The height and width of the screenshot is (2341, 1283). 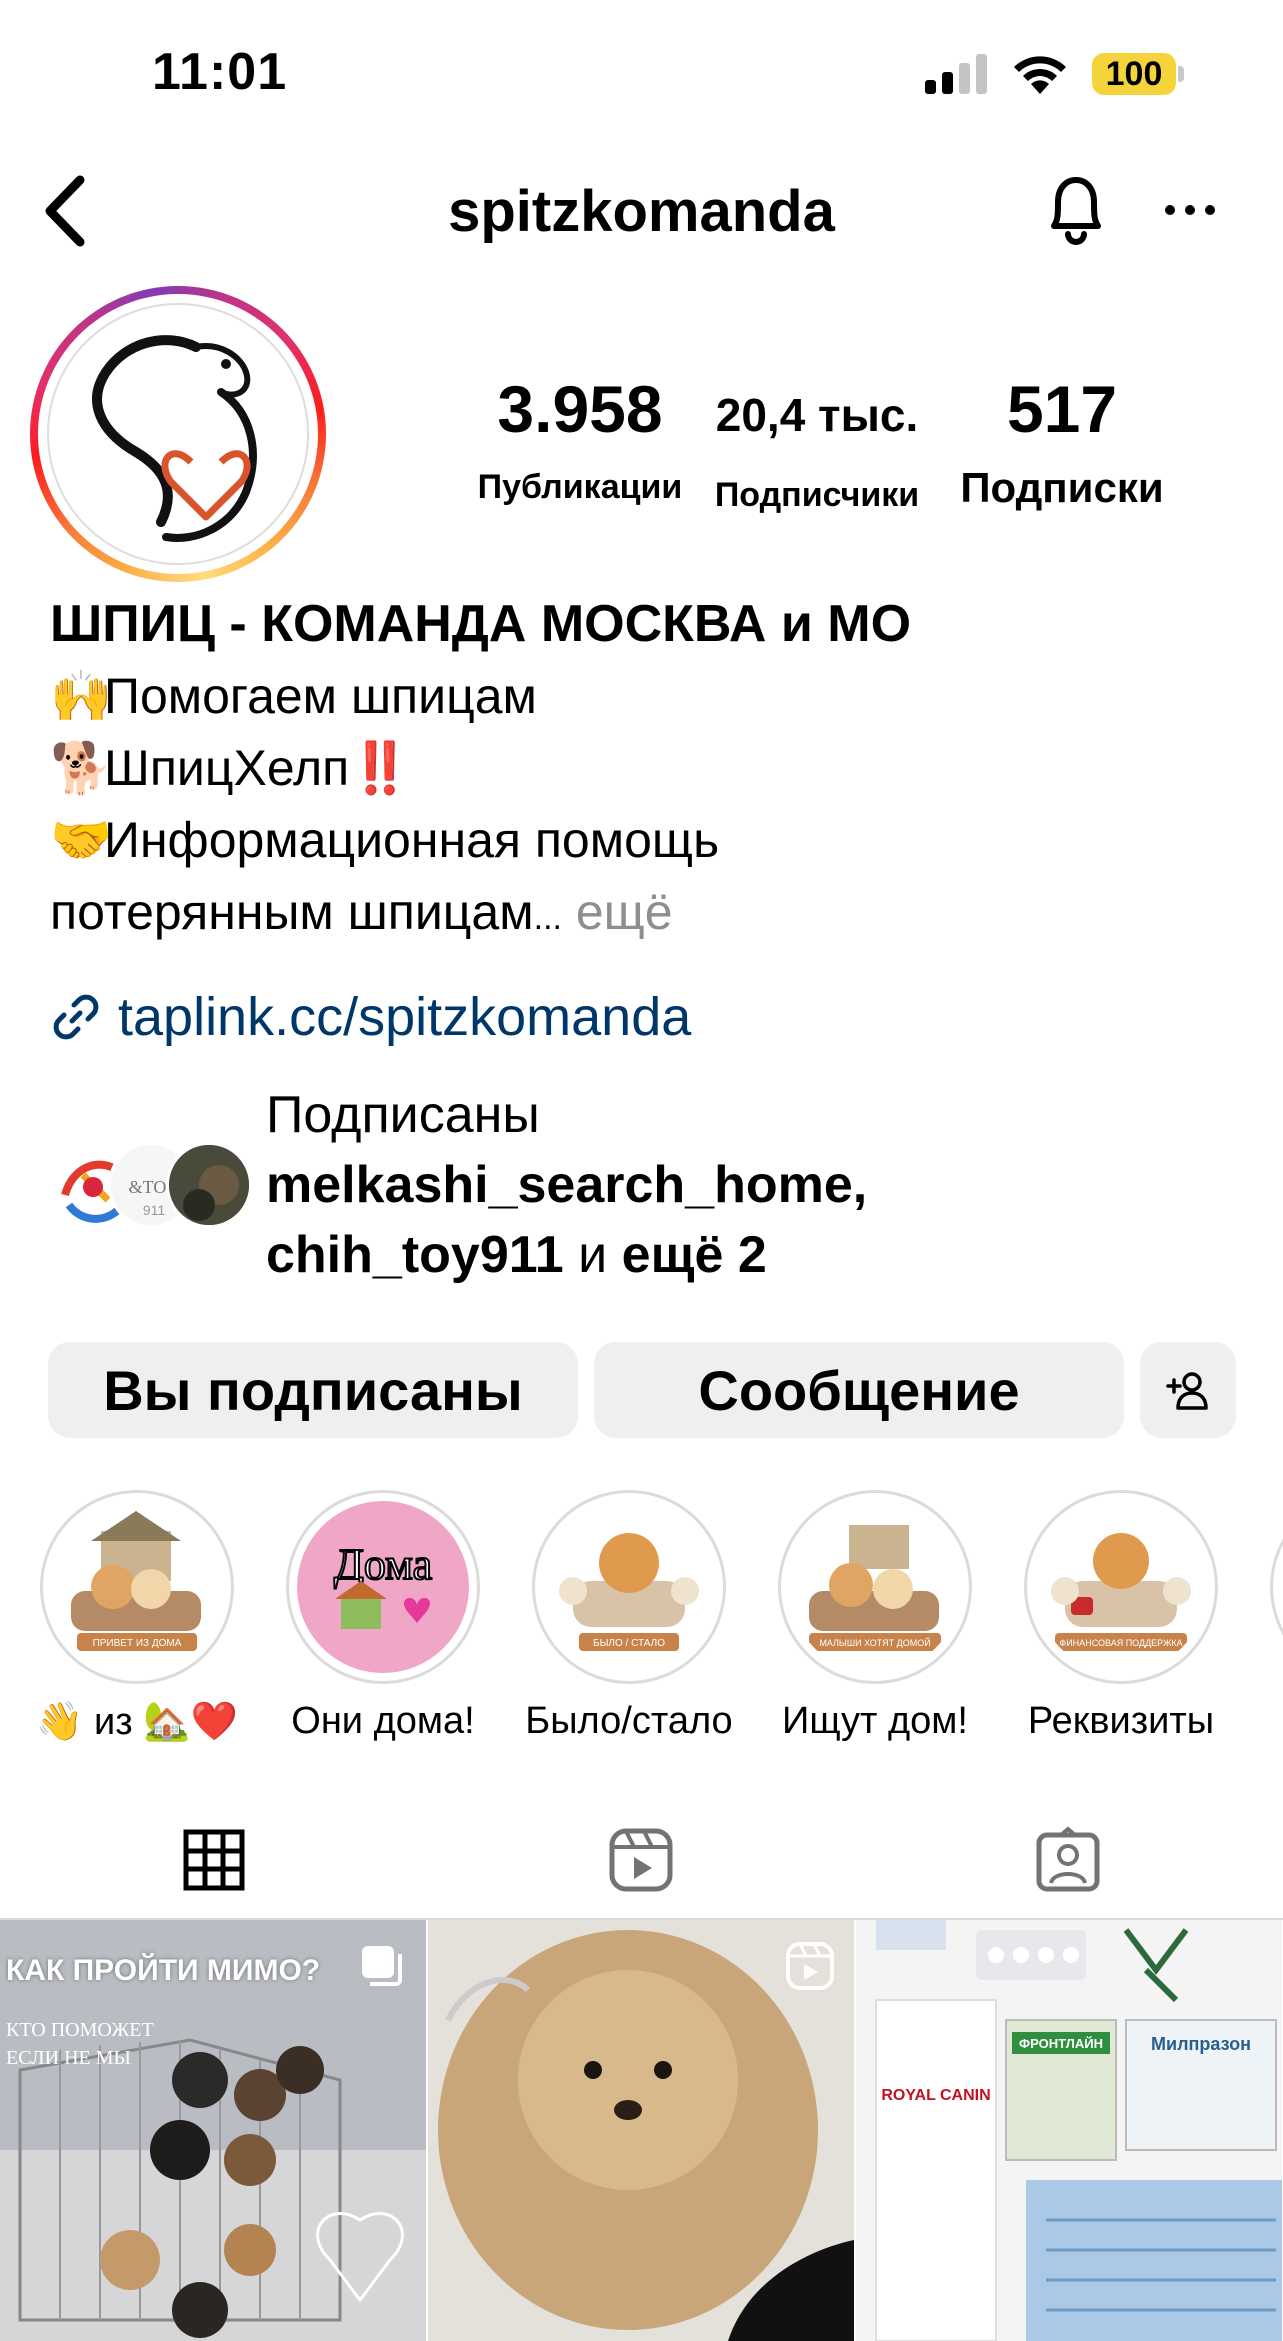 What do you see at coordinates (80, 2044) in the screenshot?
I see `post-subtitle: КТО ПОМОЖЕТ ЕСЛИ НЕ МЫ` at bounding box center [80, 2044].